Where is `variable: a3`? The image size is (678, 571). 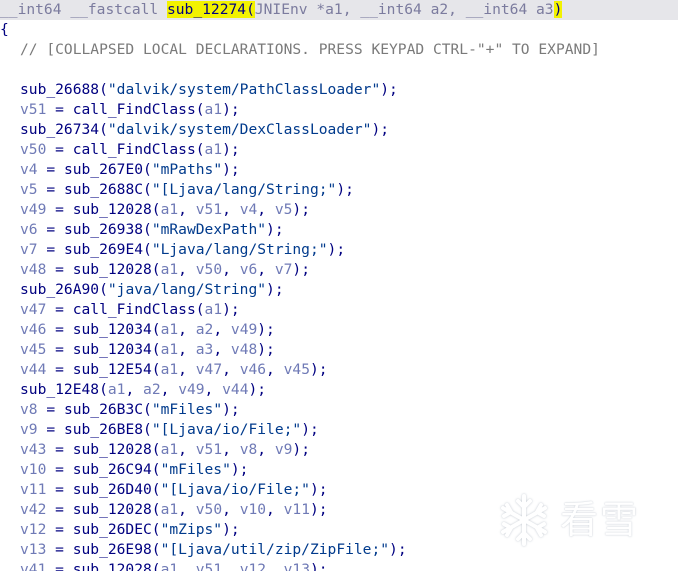
variable: a3 is located at coordinates (205, 349).